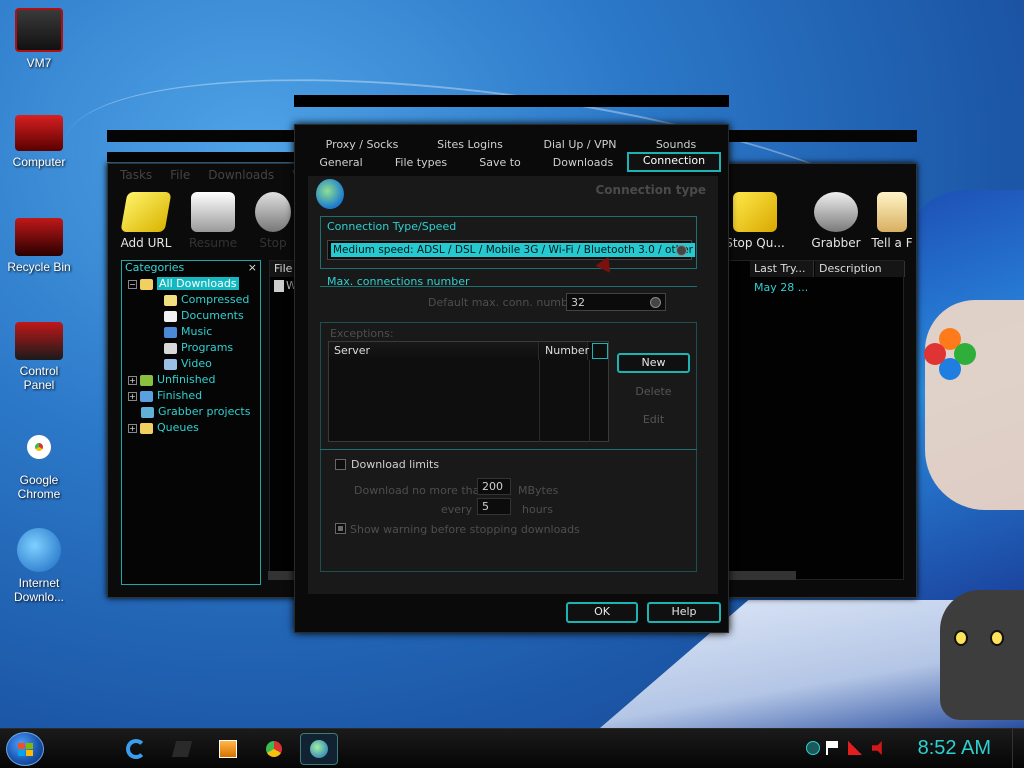  Describe the element at coordinates (676, 145) in the screenshot. I see `tab-sounds: Sounds` at that location.